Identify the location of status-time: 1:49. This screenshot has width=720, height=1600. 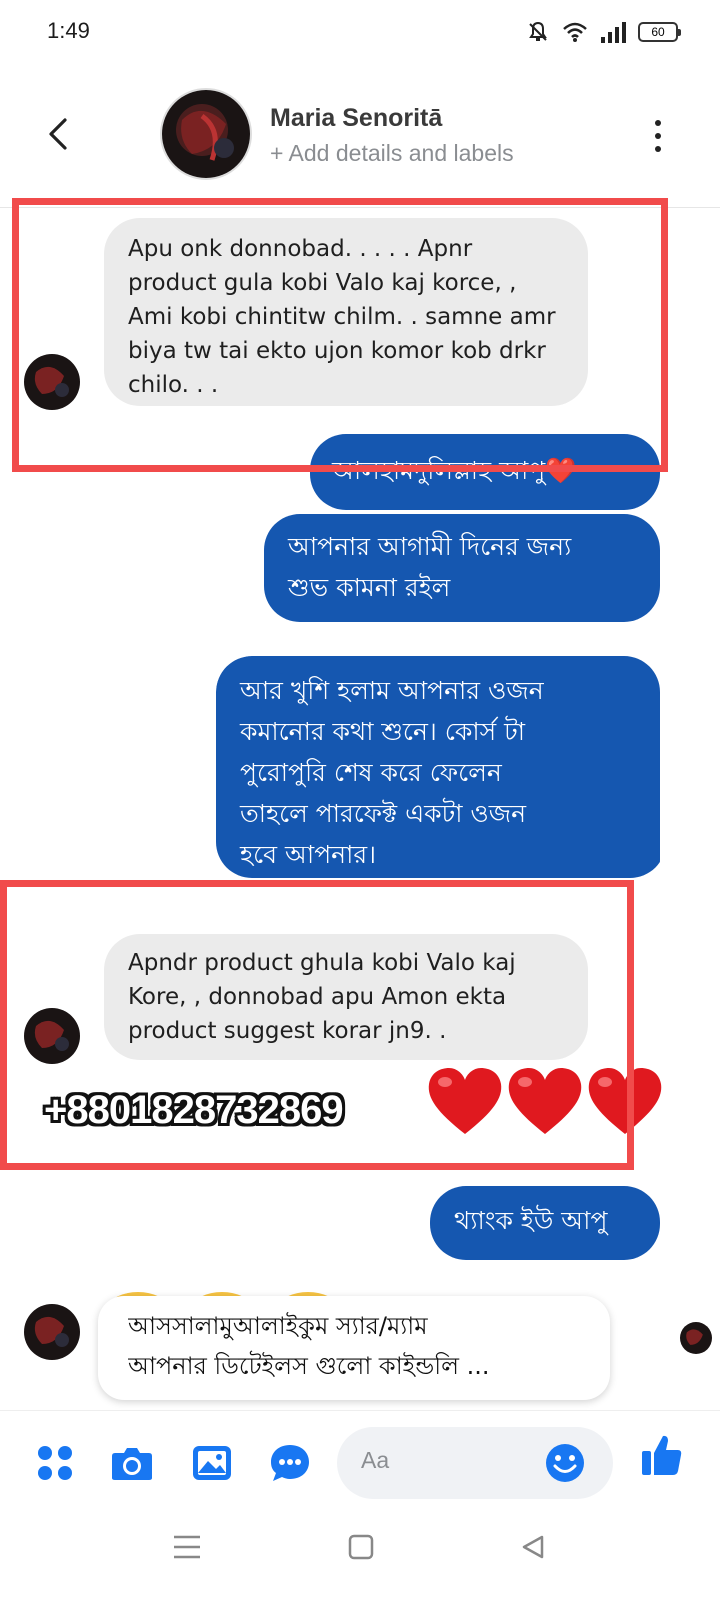
(68, 30).